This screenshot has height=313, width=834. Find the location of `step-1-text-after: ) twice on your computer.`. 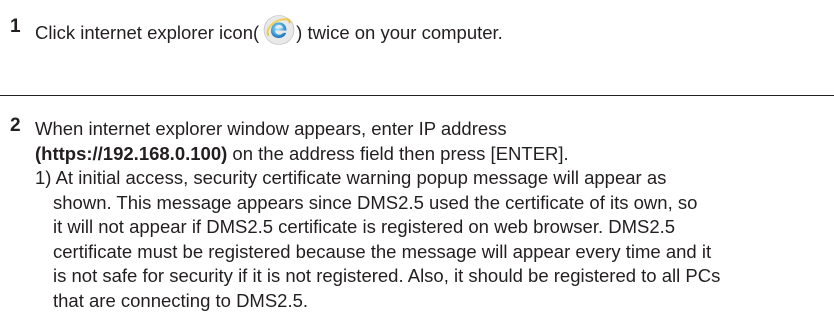

step-1-text-after: ) twice on your computer. is located at coordinates (399, 33).